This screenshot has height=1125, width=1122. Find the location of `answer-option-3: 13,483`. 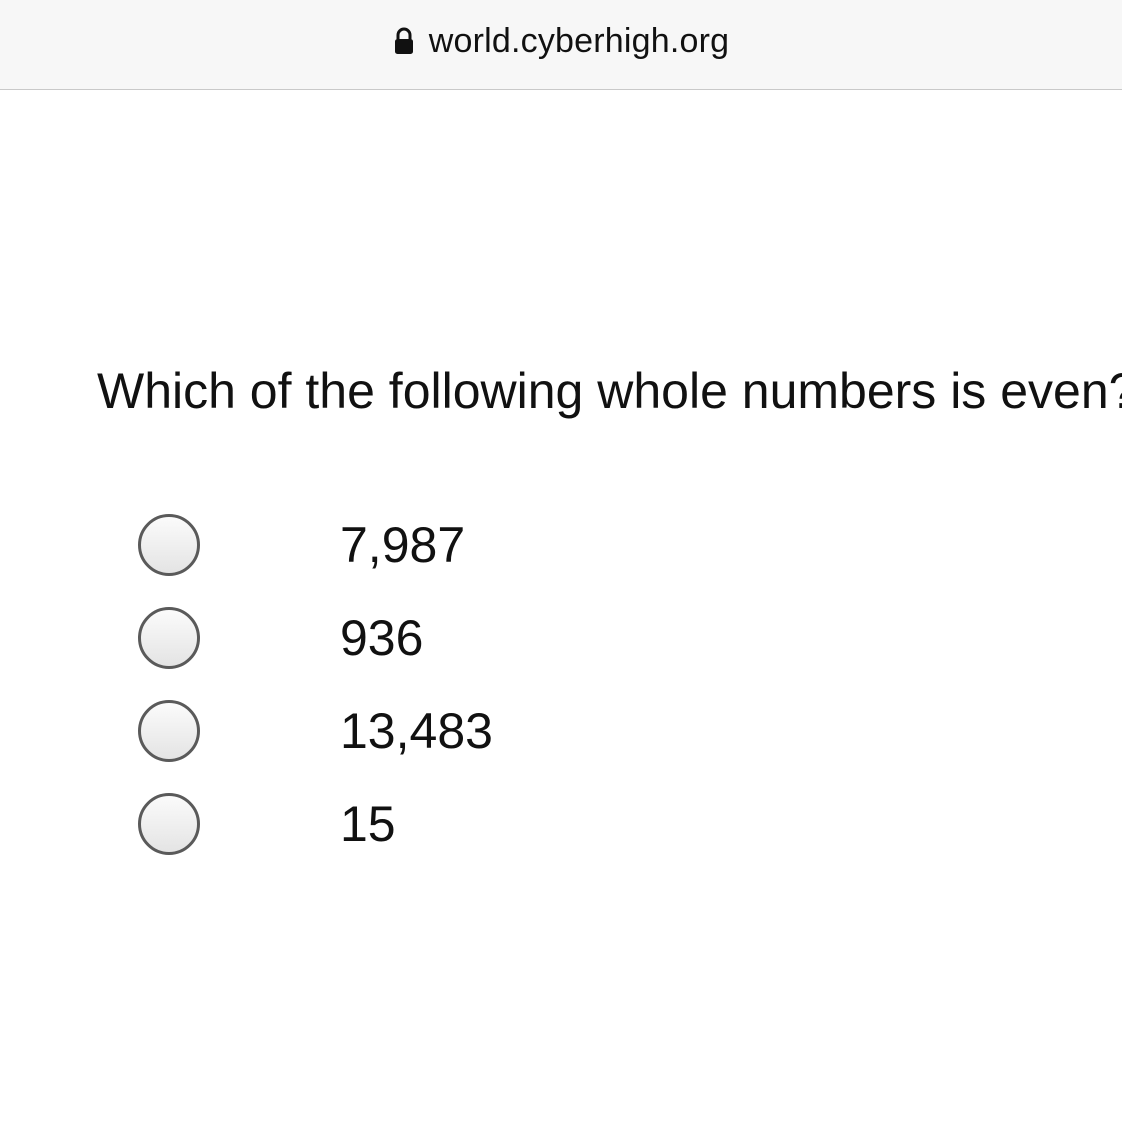

answer-option-3: 13,483 is located at coordinates (388, 733).